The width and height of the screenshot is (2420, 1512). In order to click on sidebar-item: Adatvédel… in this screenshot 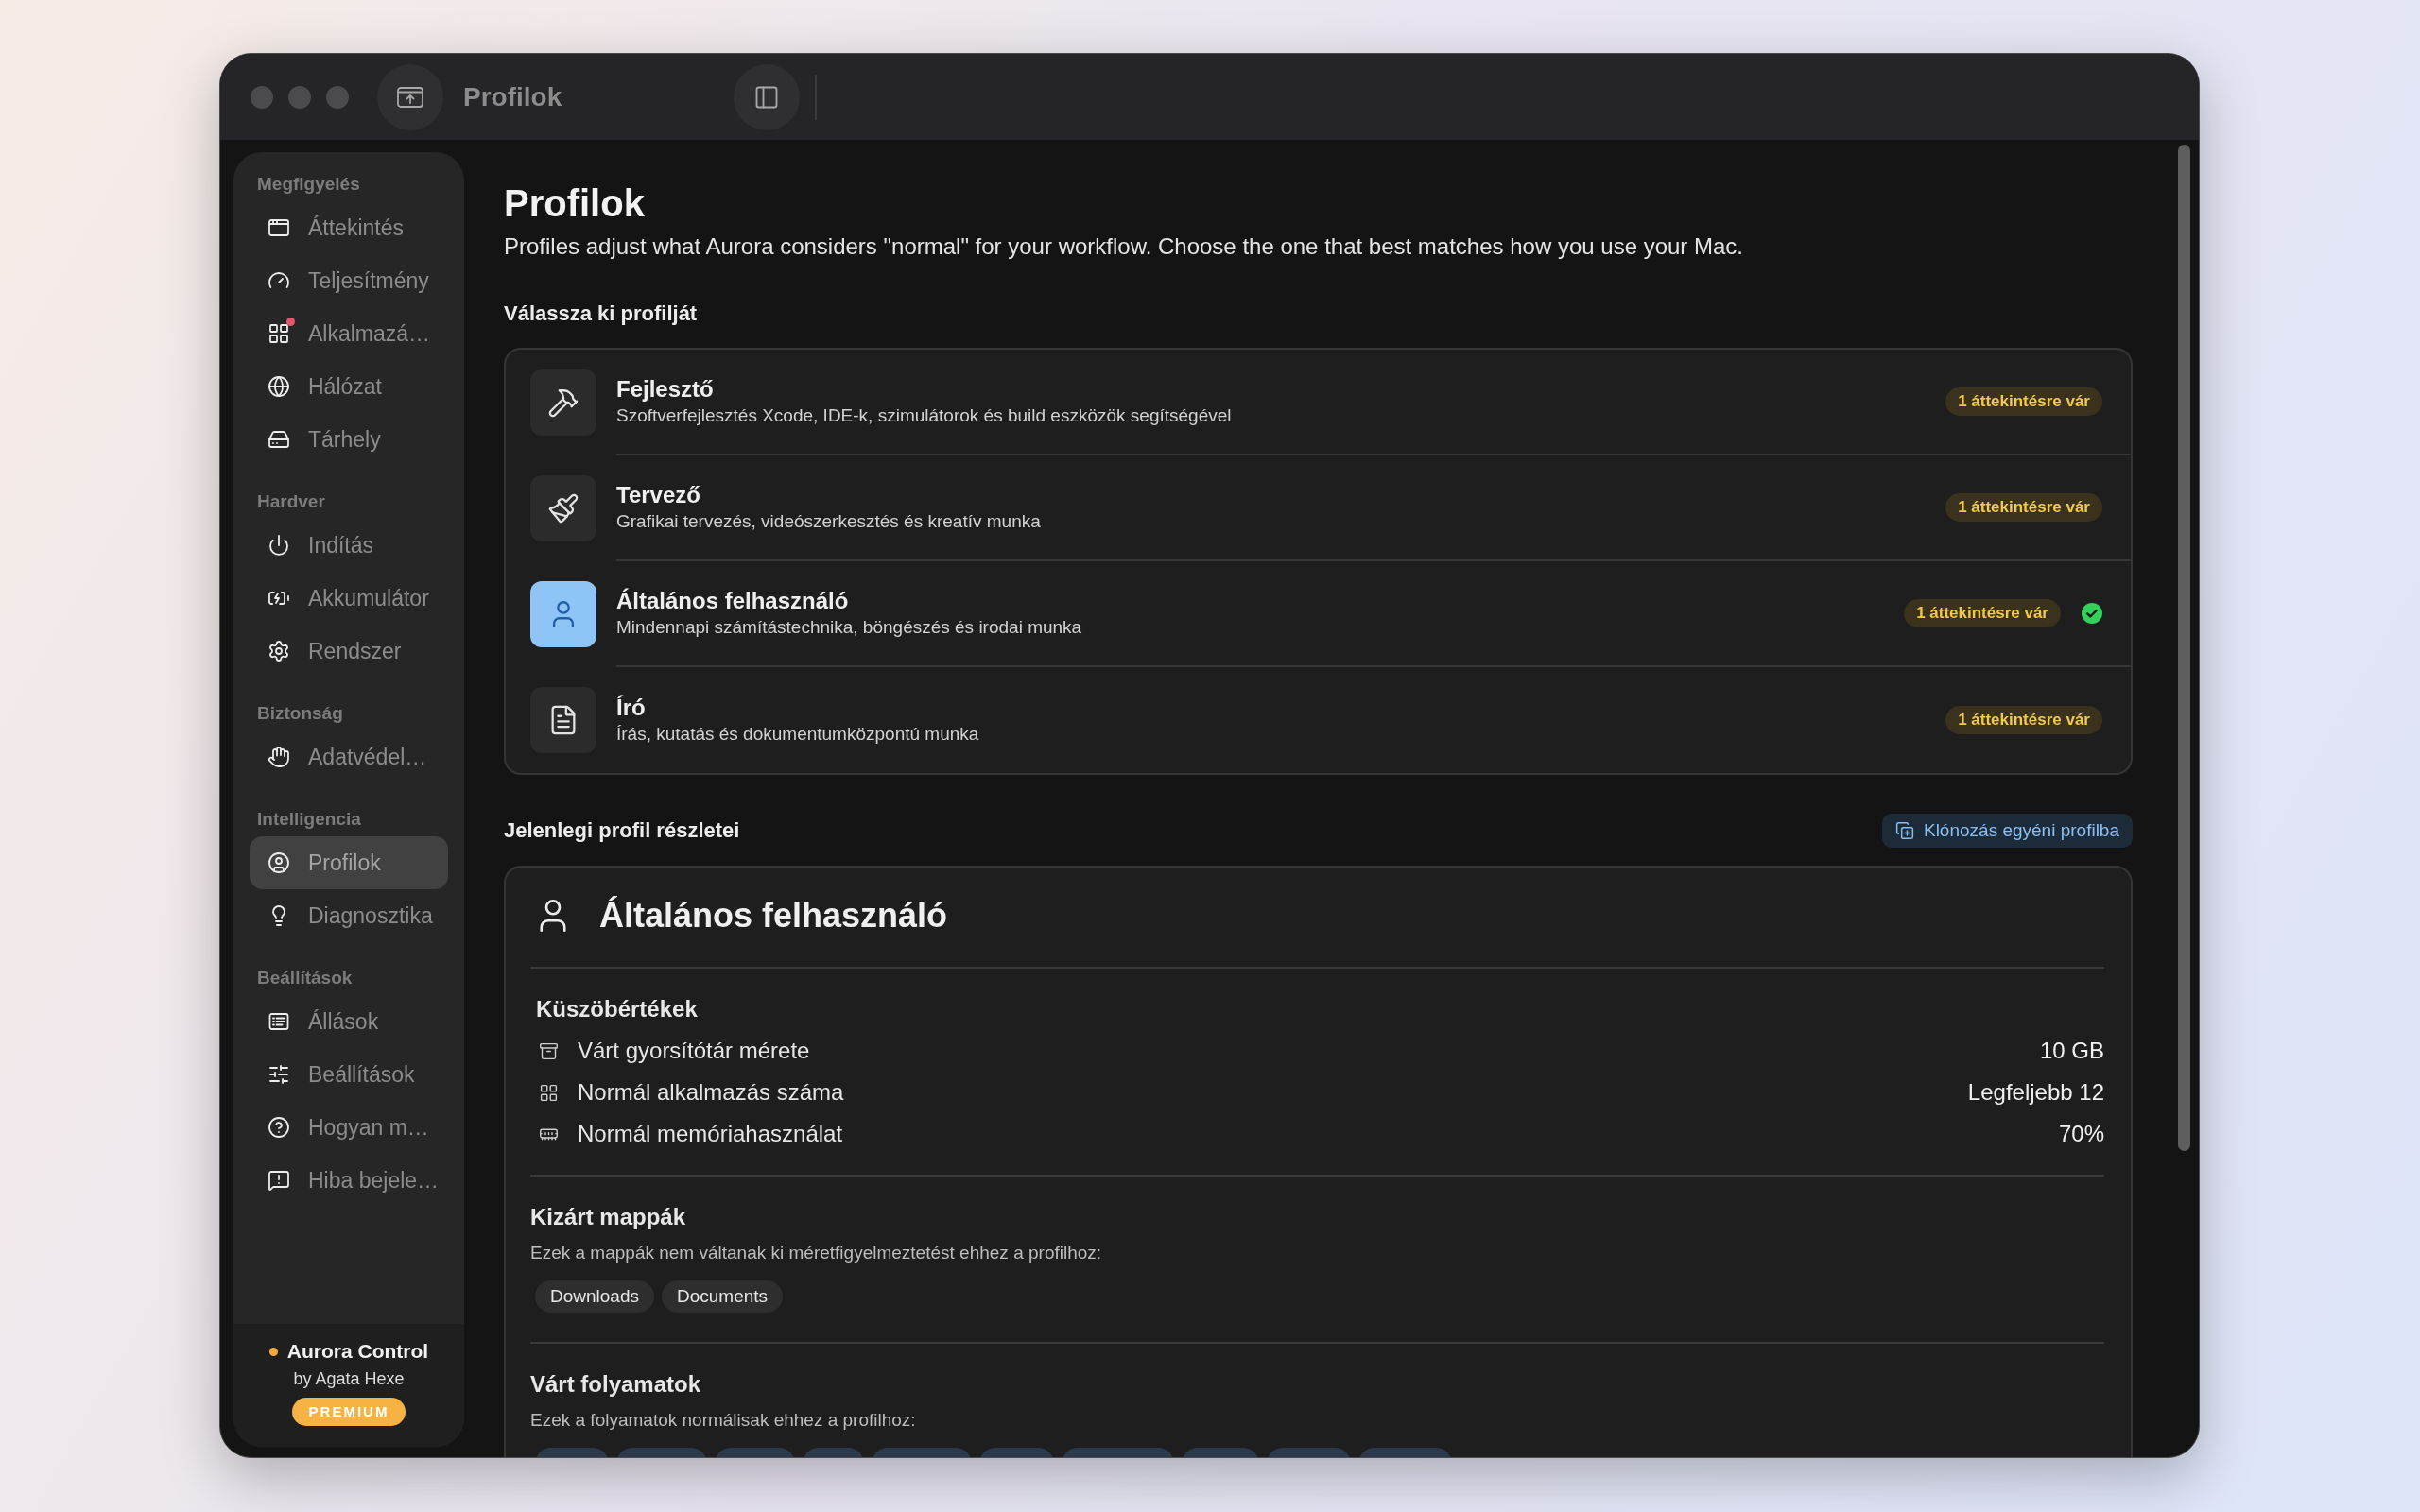, I will do `click(349, 756)`.